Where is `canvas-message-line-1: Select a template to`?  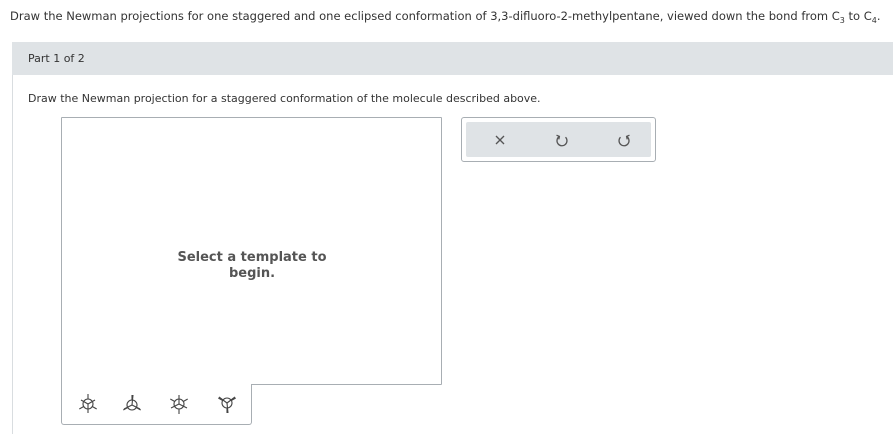
canvas-message-line-1: Select a template to is located at coordinates (252, 257).